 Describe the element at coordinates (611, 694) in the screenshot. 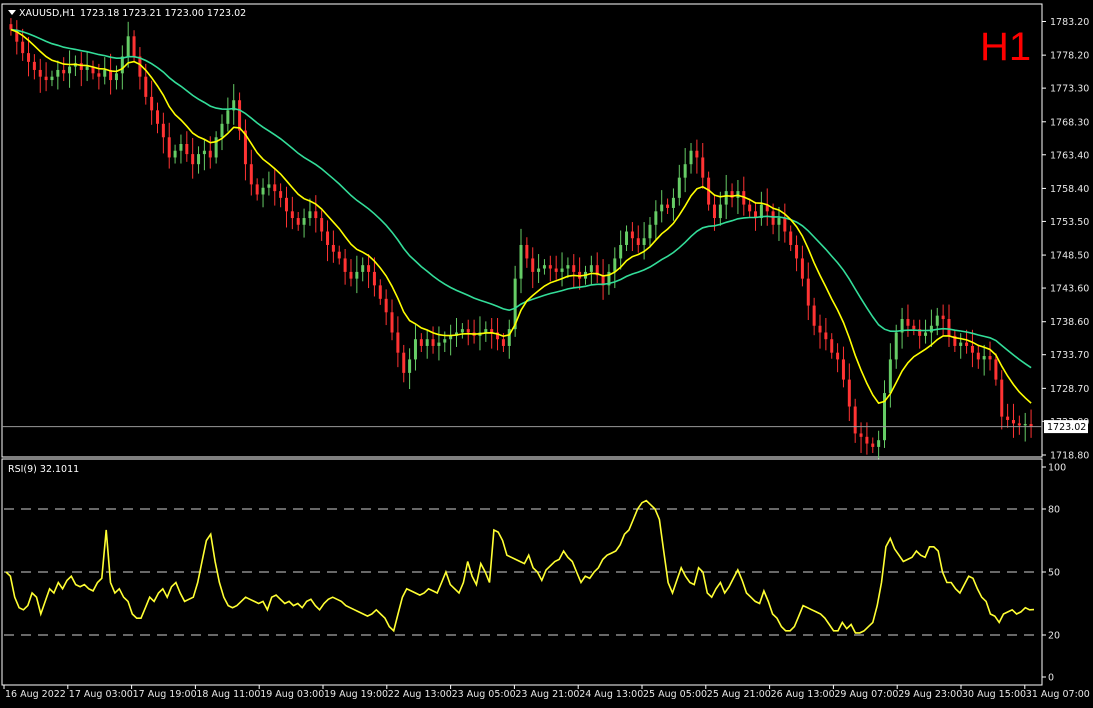

I see `time-tick-label: 24 Aug 13:00` at that location.